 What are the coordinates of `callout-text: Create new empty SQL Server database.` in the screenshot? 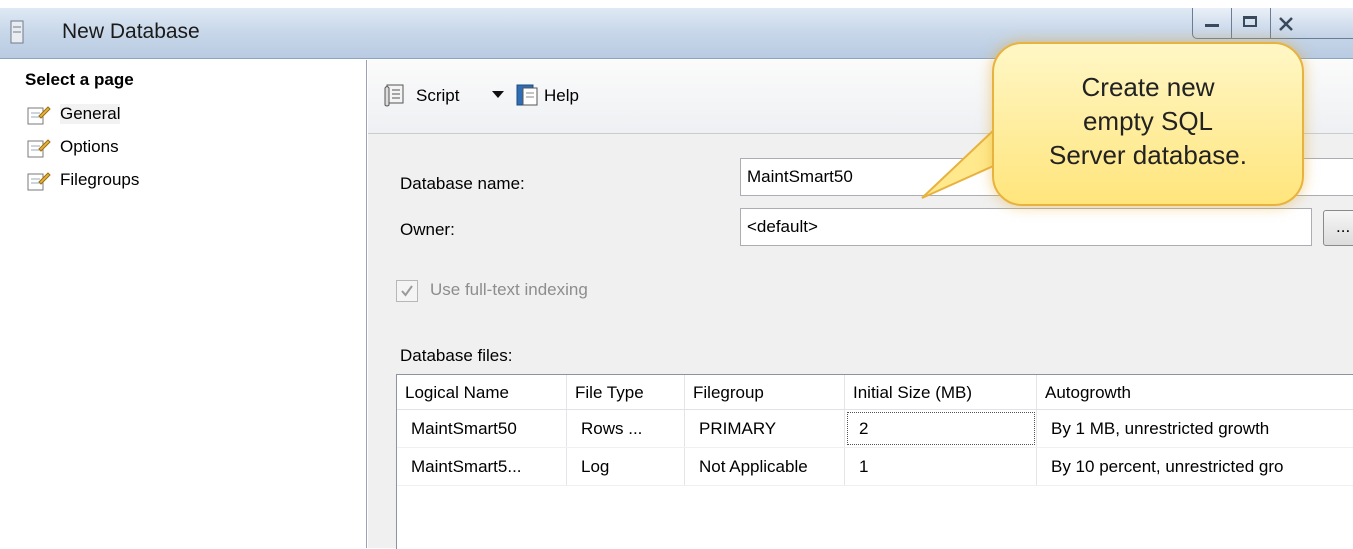 It's located at (1148, 121).